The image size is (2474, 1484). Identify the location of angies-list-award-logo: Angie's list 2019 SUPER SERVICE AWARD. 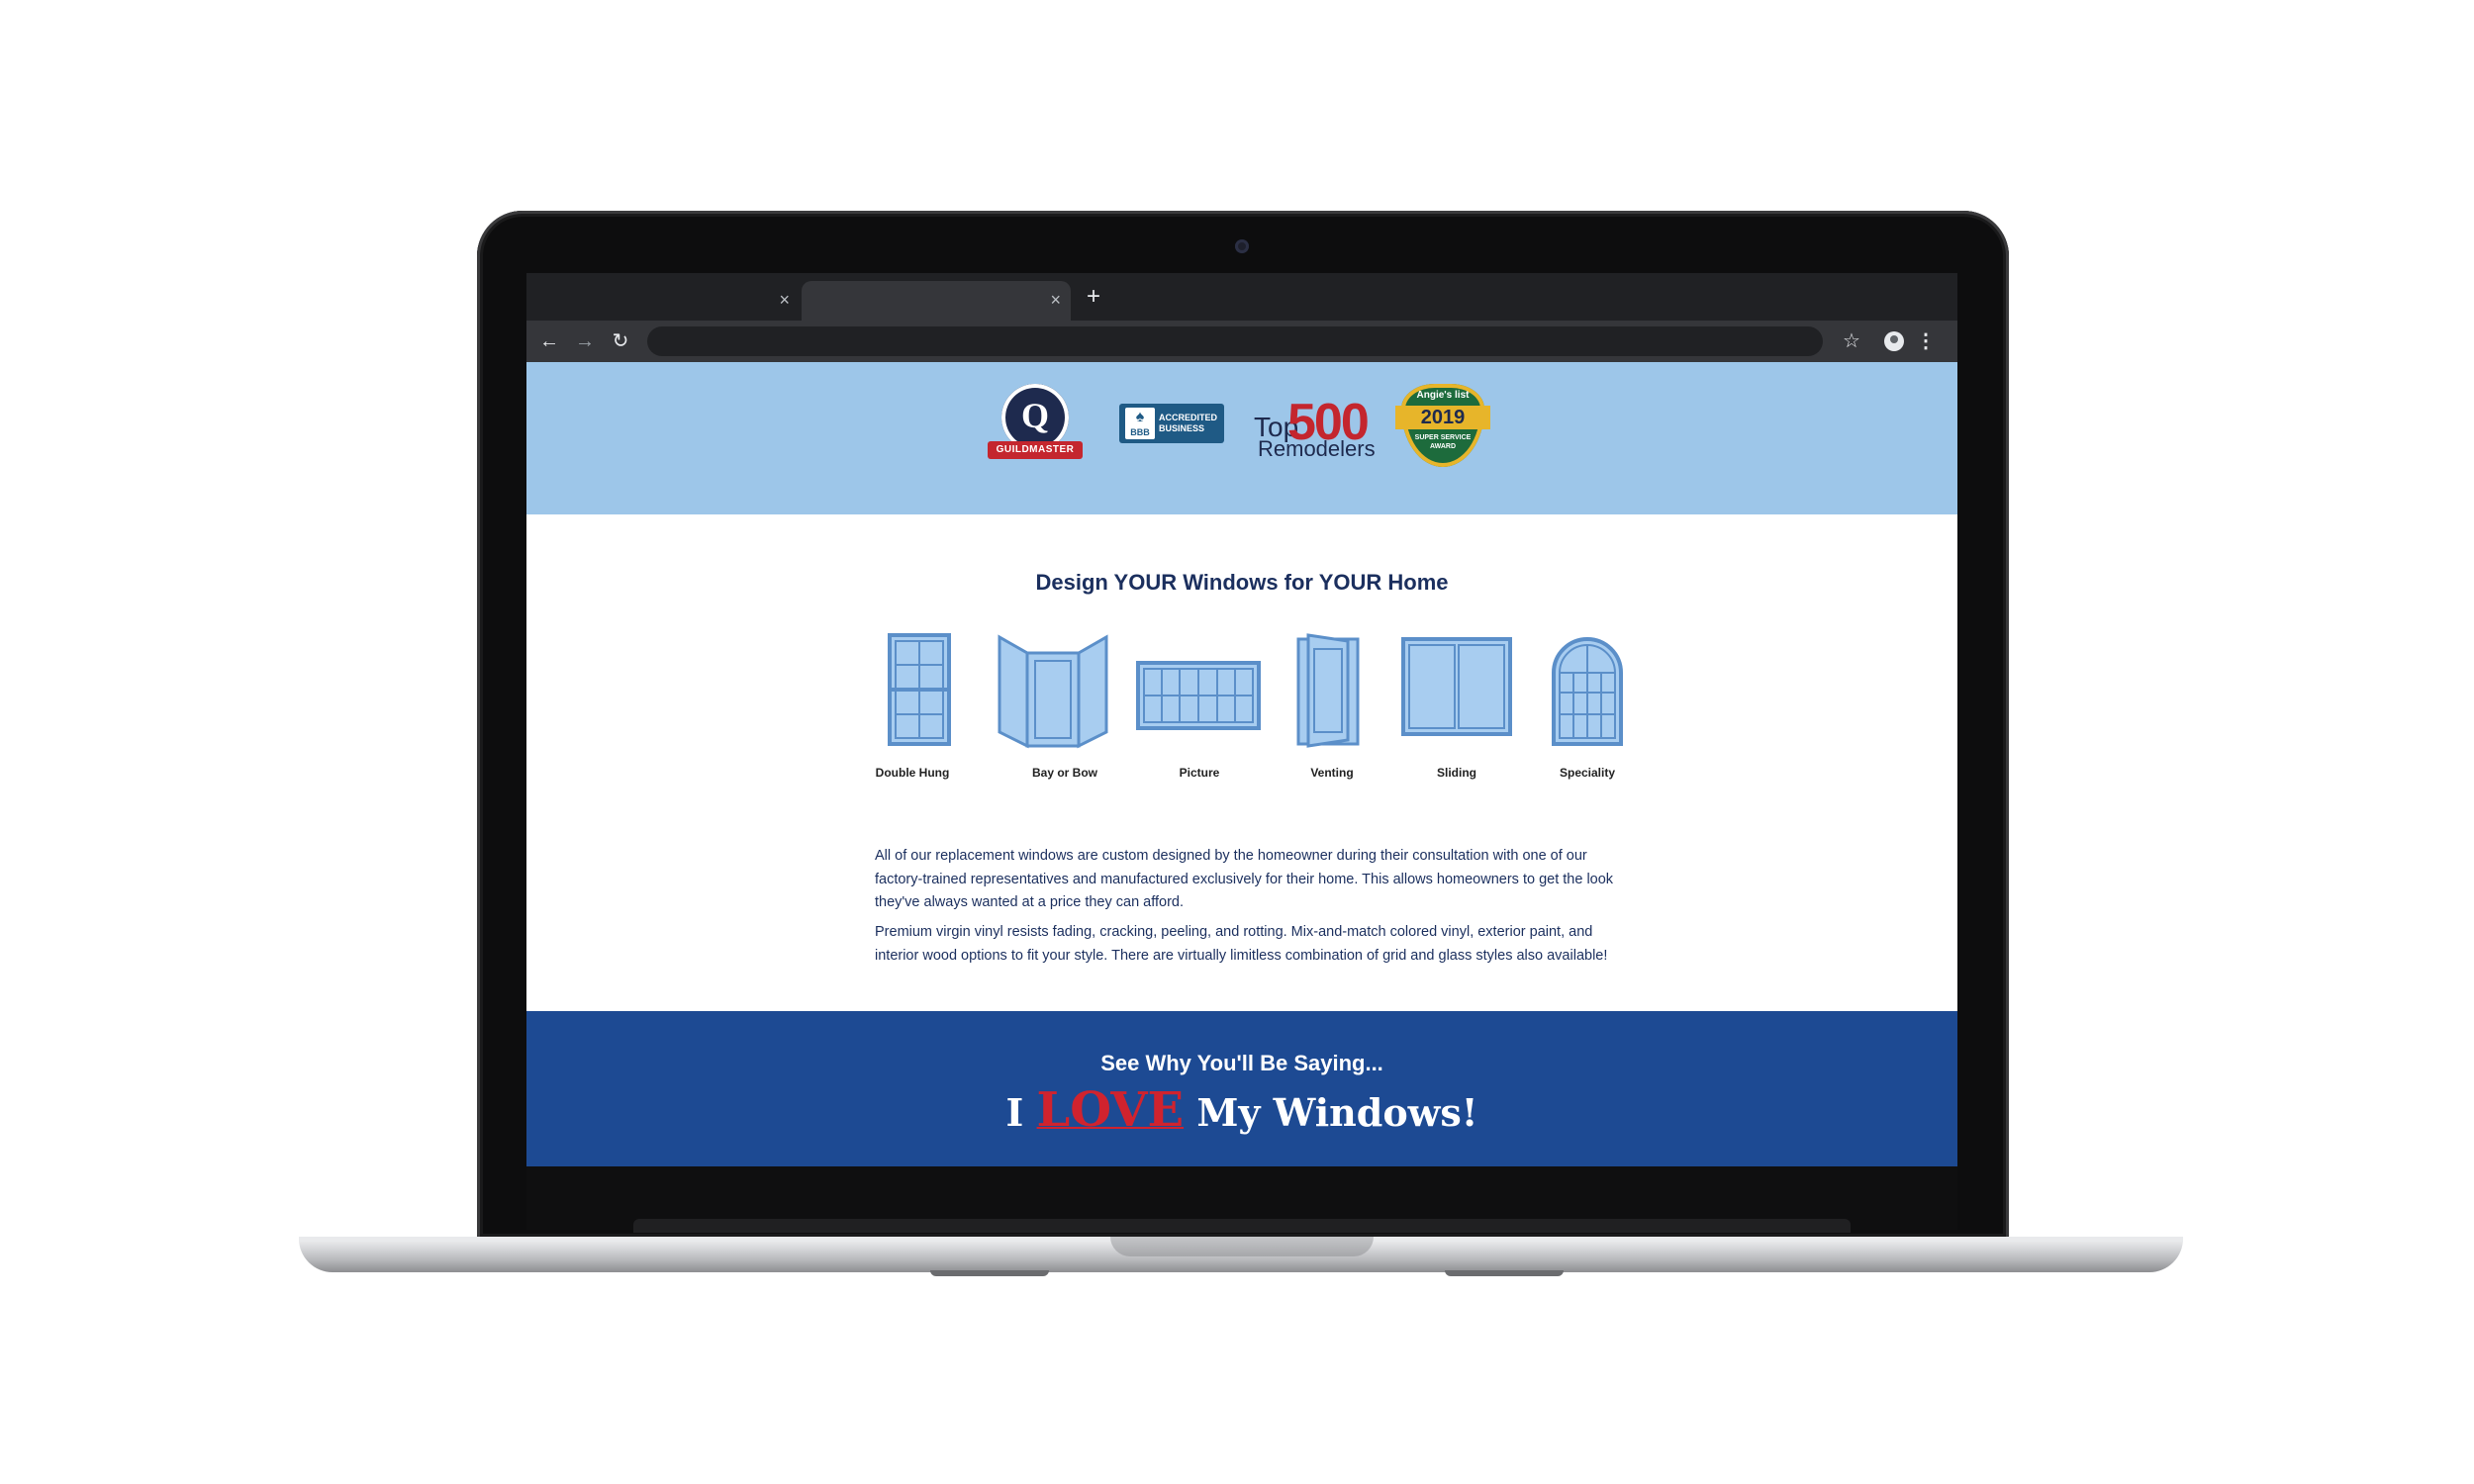
(1443, 426).